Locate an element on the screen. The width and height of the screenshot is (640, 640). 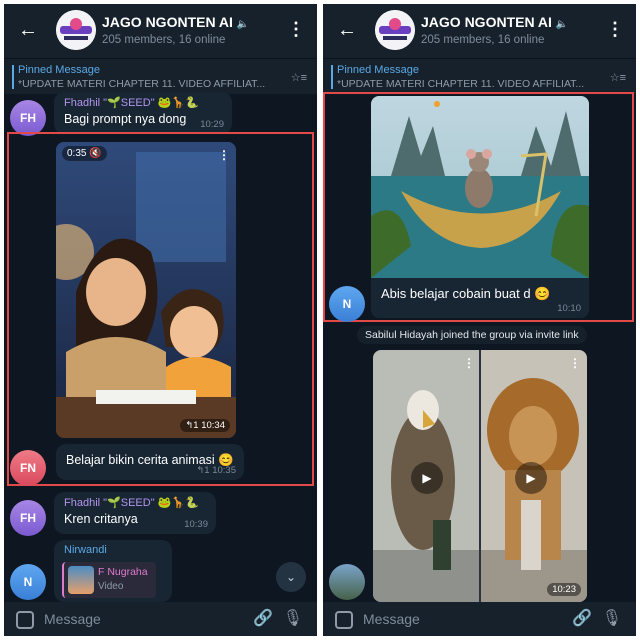
avatar is located at coordinates (347, 582).